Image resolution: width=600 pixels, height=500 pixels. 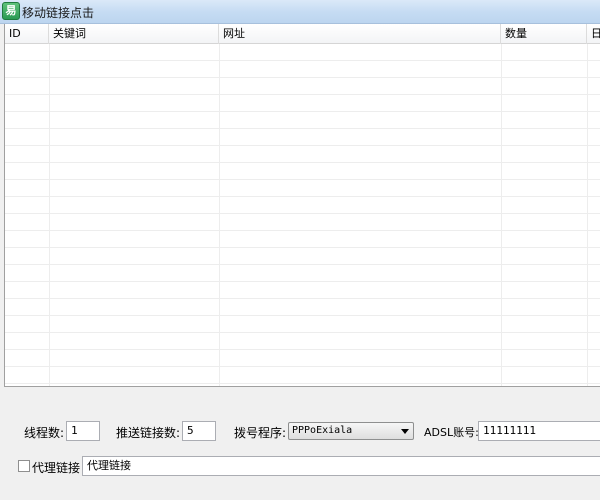 I want to click on title-bar: 易 移动链接点击, so click(x=300, y=12).